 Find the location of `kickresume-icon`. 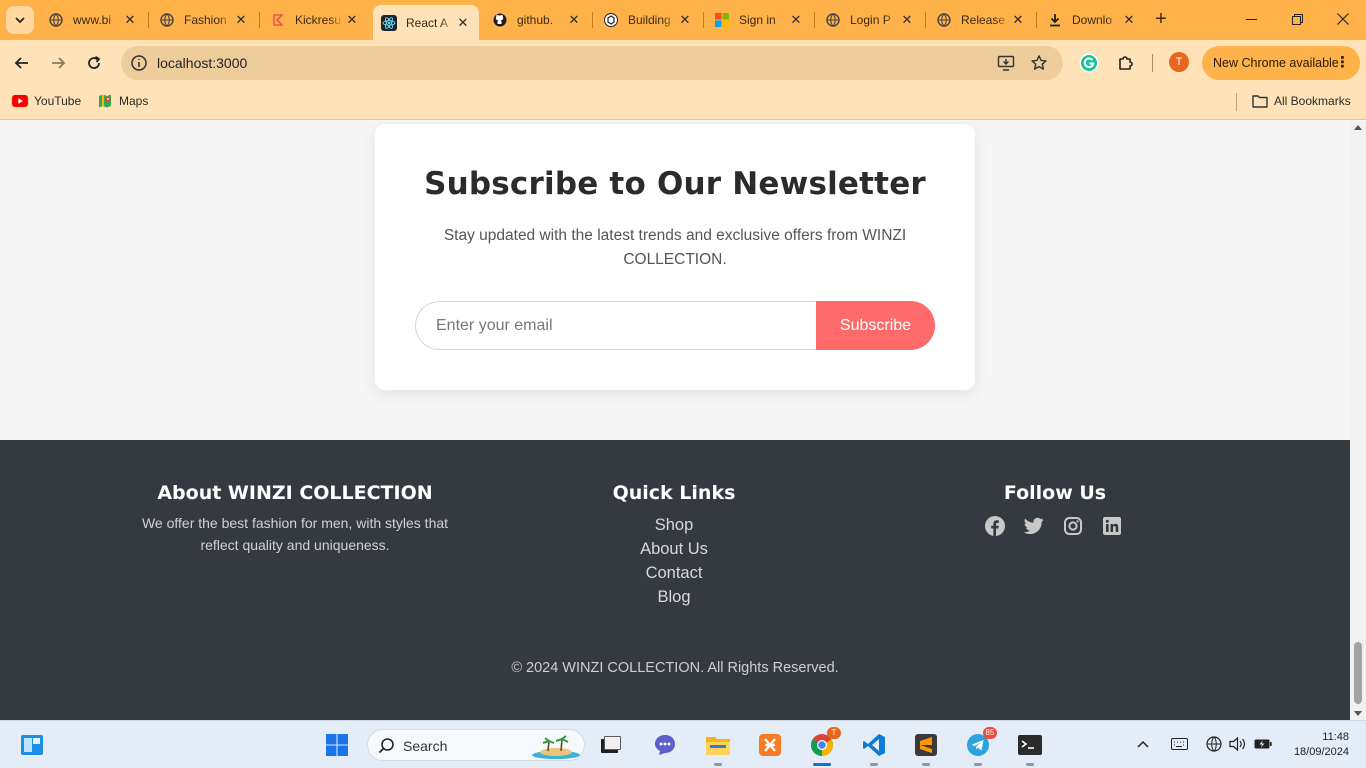

kickresume-icon is located at coordinates (278, 20).